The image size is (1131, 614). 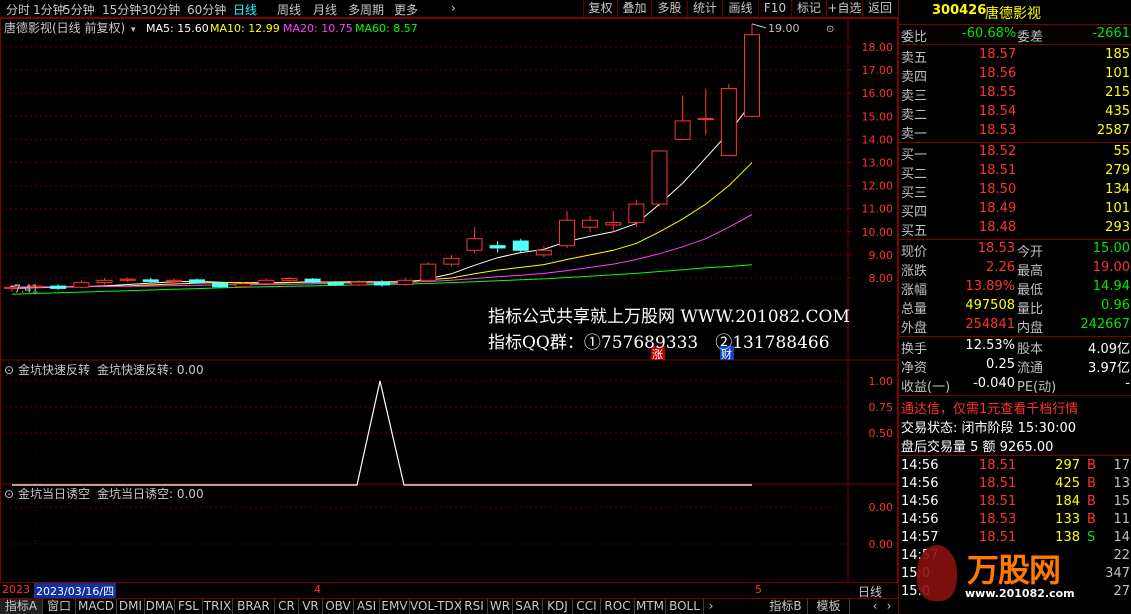 I want to click on scroll-right-icon: ›, so click(x=889, y=606).